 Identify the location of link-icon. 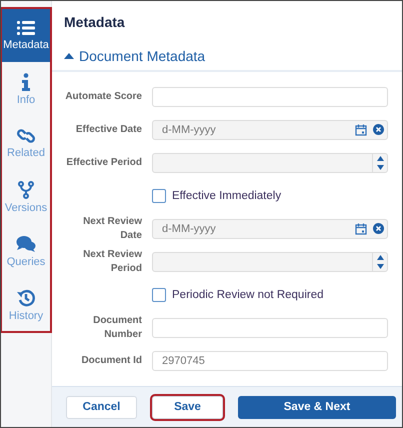
(26, 136).